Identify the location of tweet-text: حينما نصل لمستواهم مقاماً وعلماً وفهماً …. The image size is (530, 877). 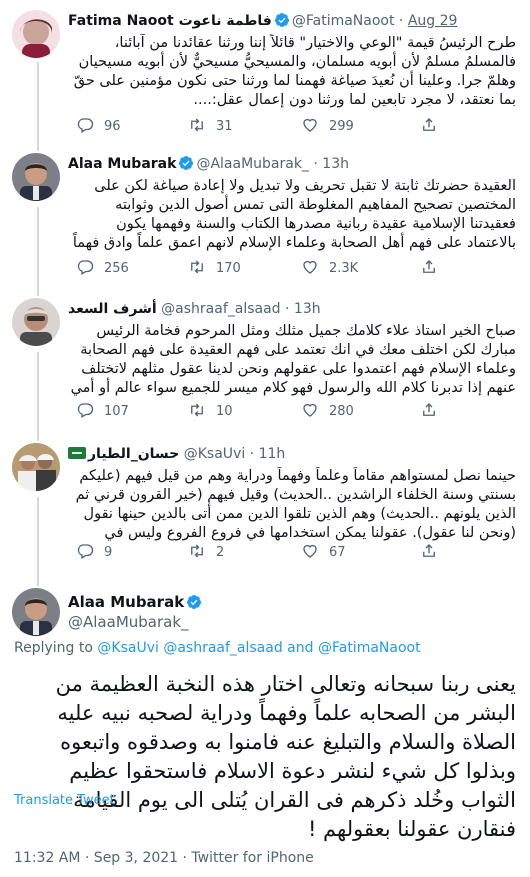
(295, 506).